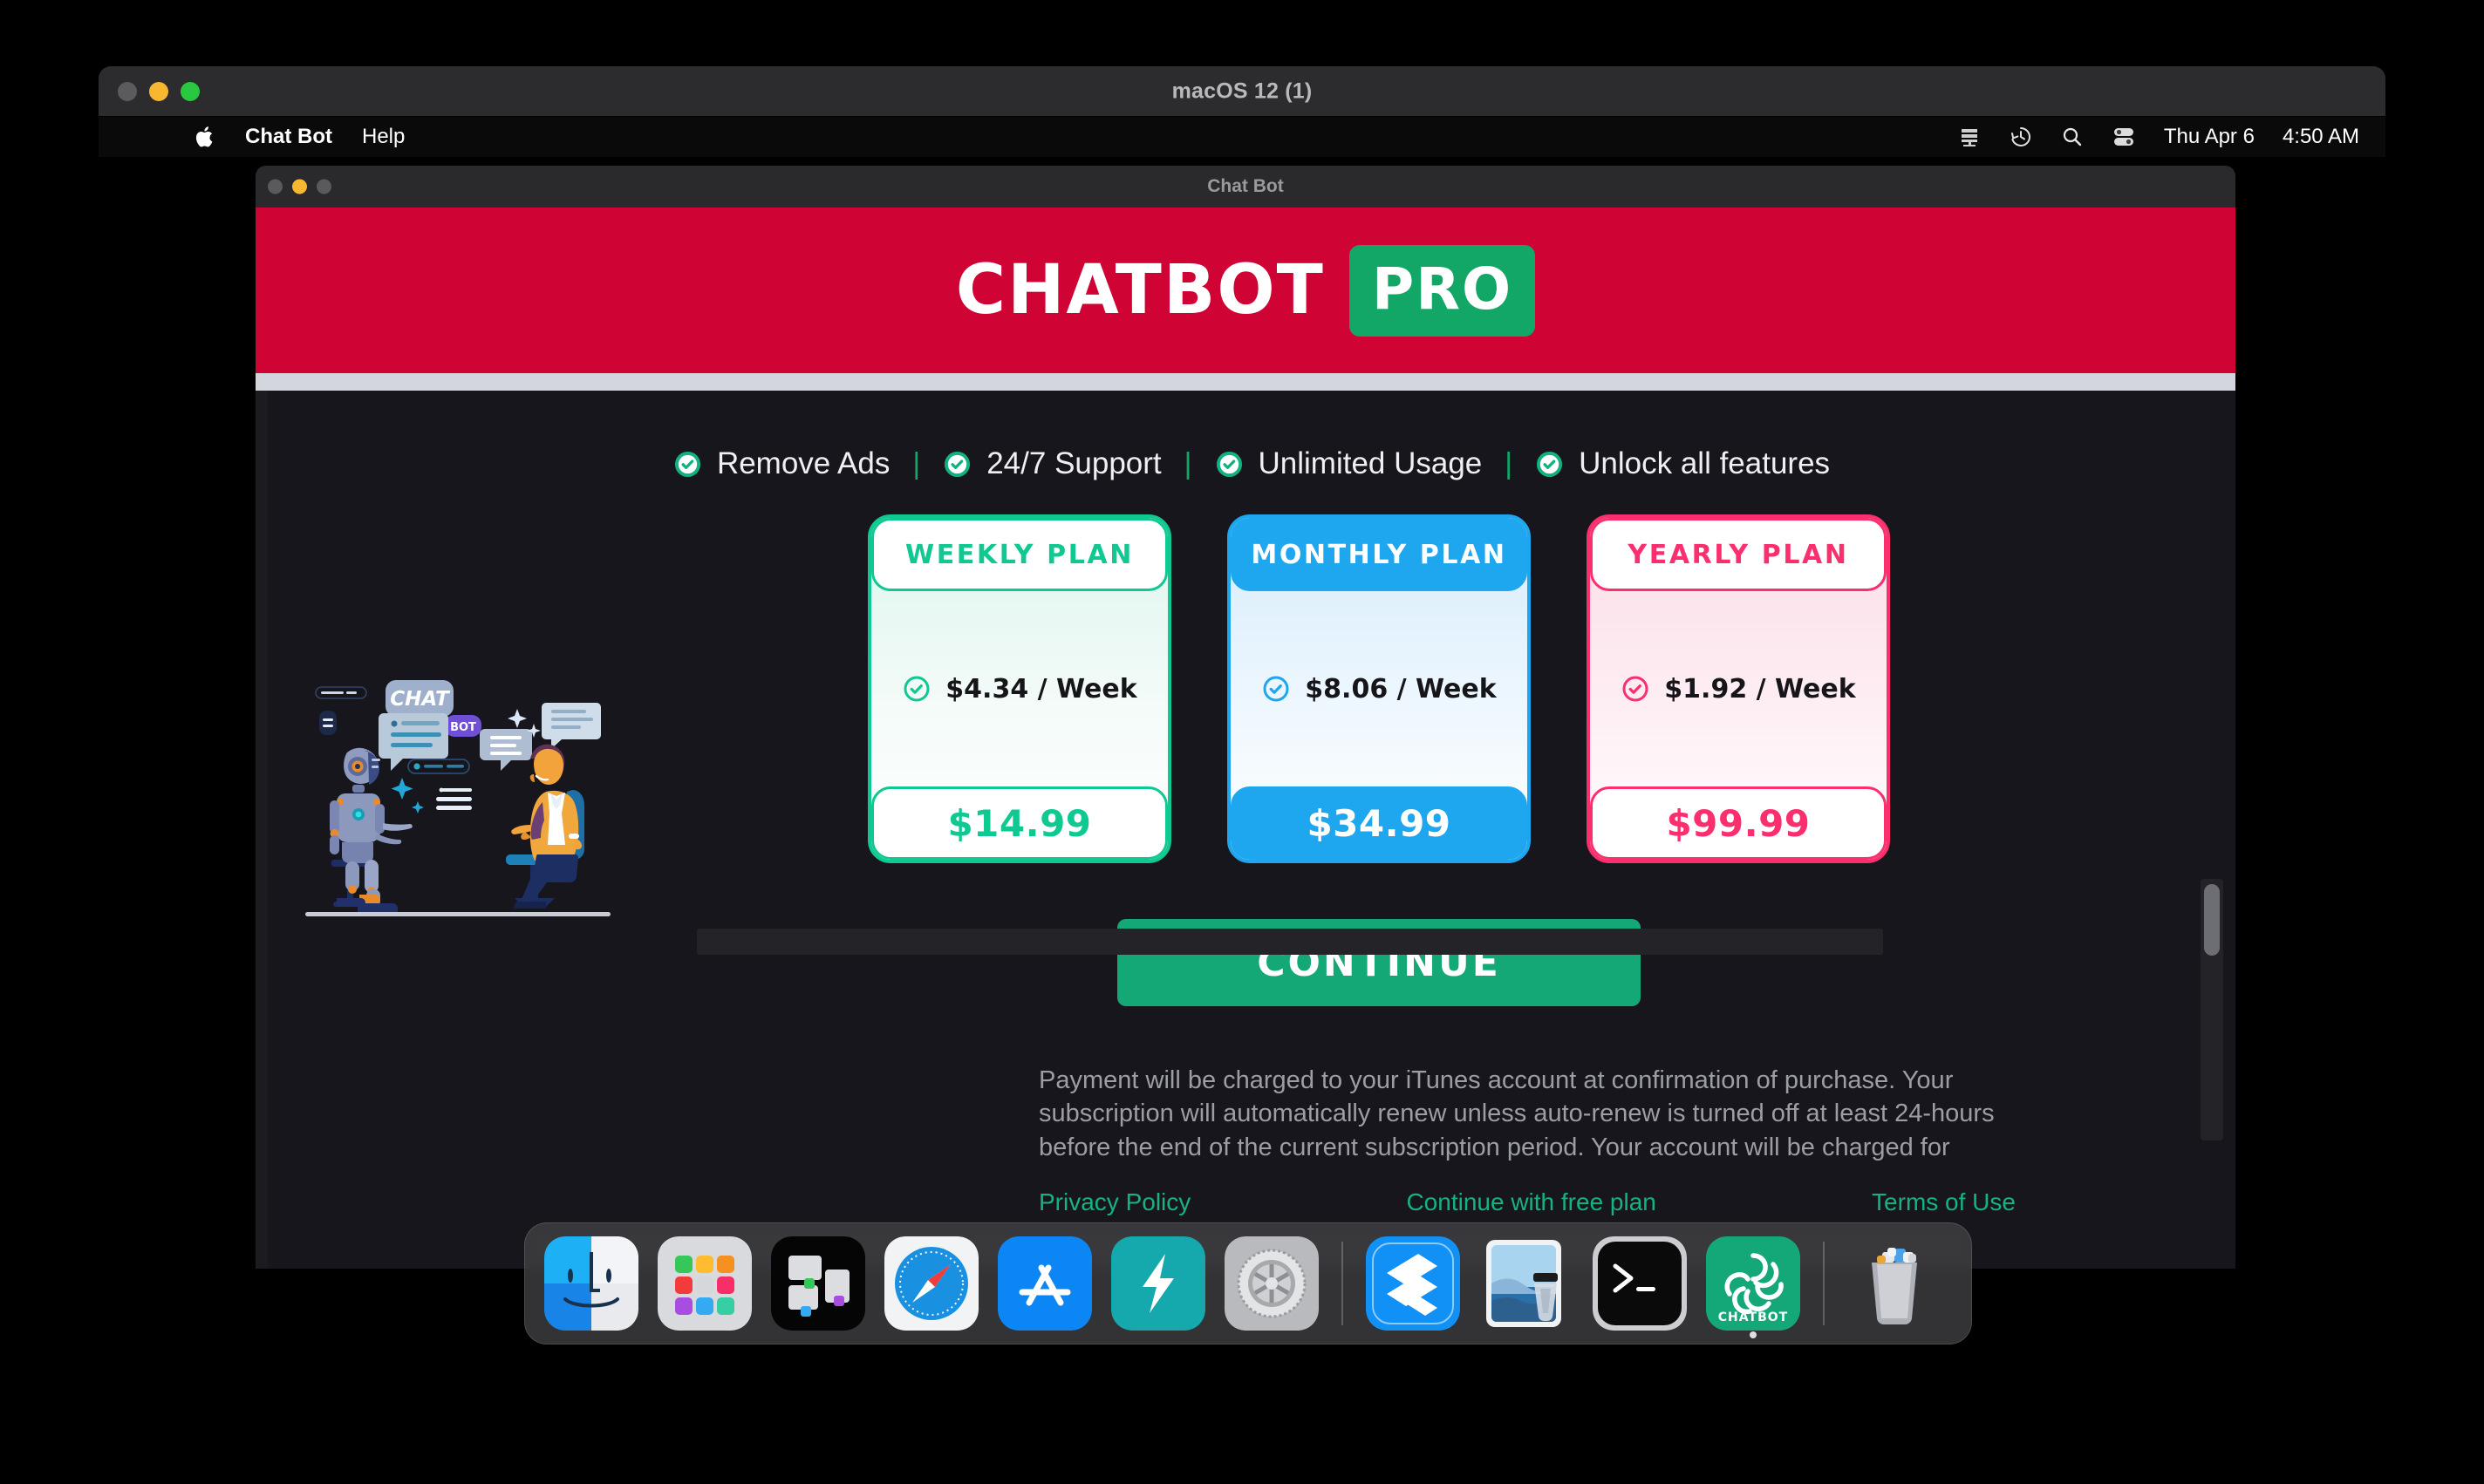 The image size is (2484, 1484). Describe the element at coordinates (1242, 137) in the screenshot. I see `menu-bar: Chat Bot Help Thu Apr 6 4:50 AM` at that location.